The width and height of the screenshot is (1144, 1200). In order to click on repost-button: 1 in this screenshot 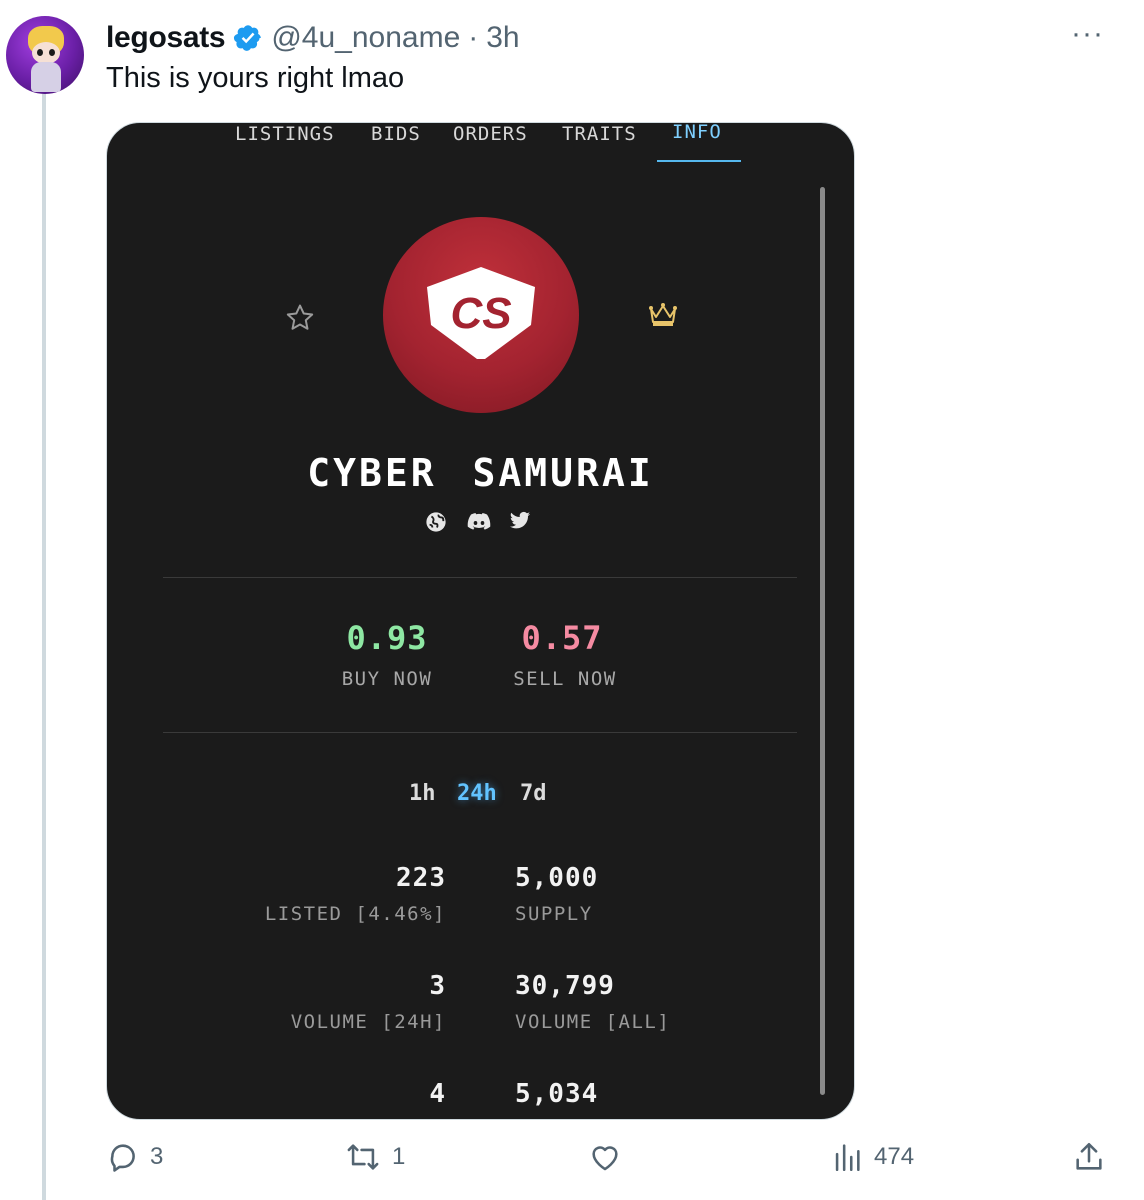, I will do `click(374, 1157)`.